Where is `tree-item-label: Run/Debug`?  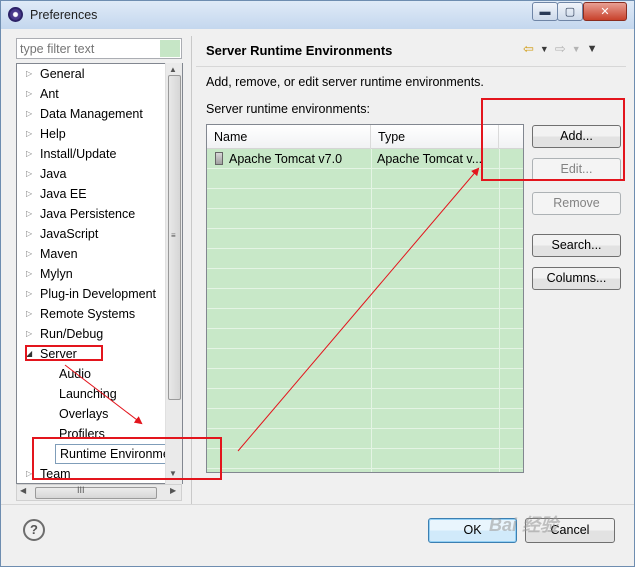
tree-item-label: Run/Debug is located at coordinates (72, 334).